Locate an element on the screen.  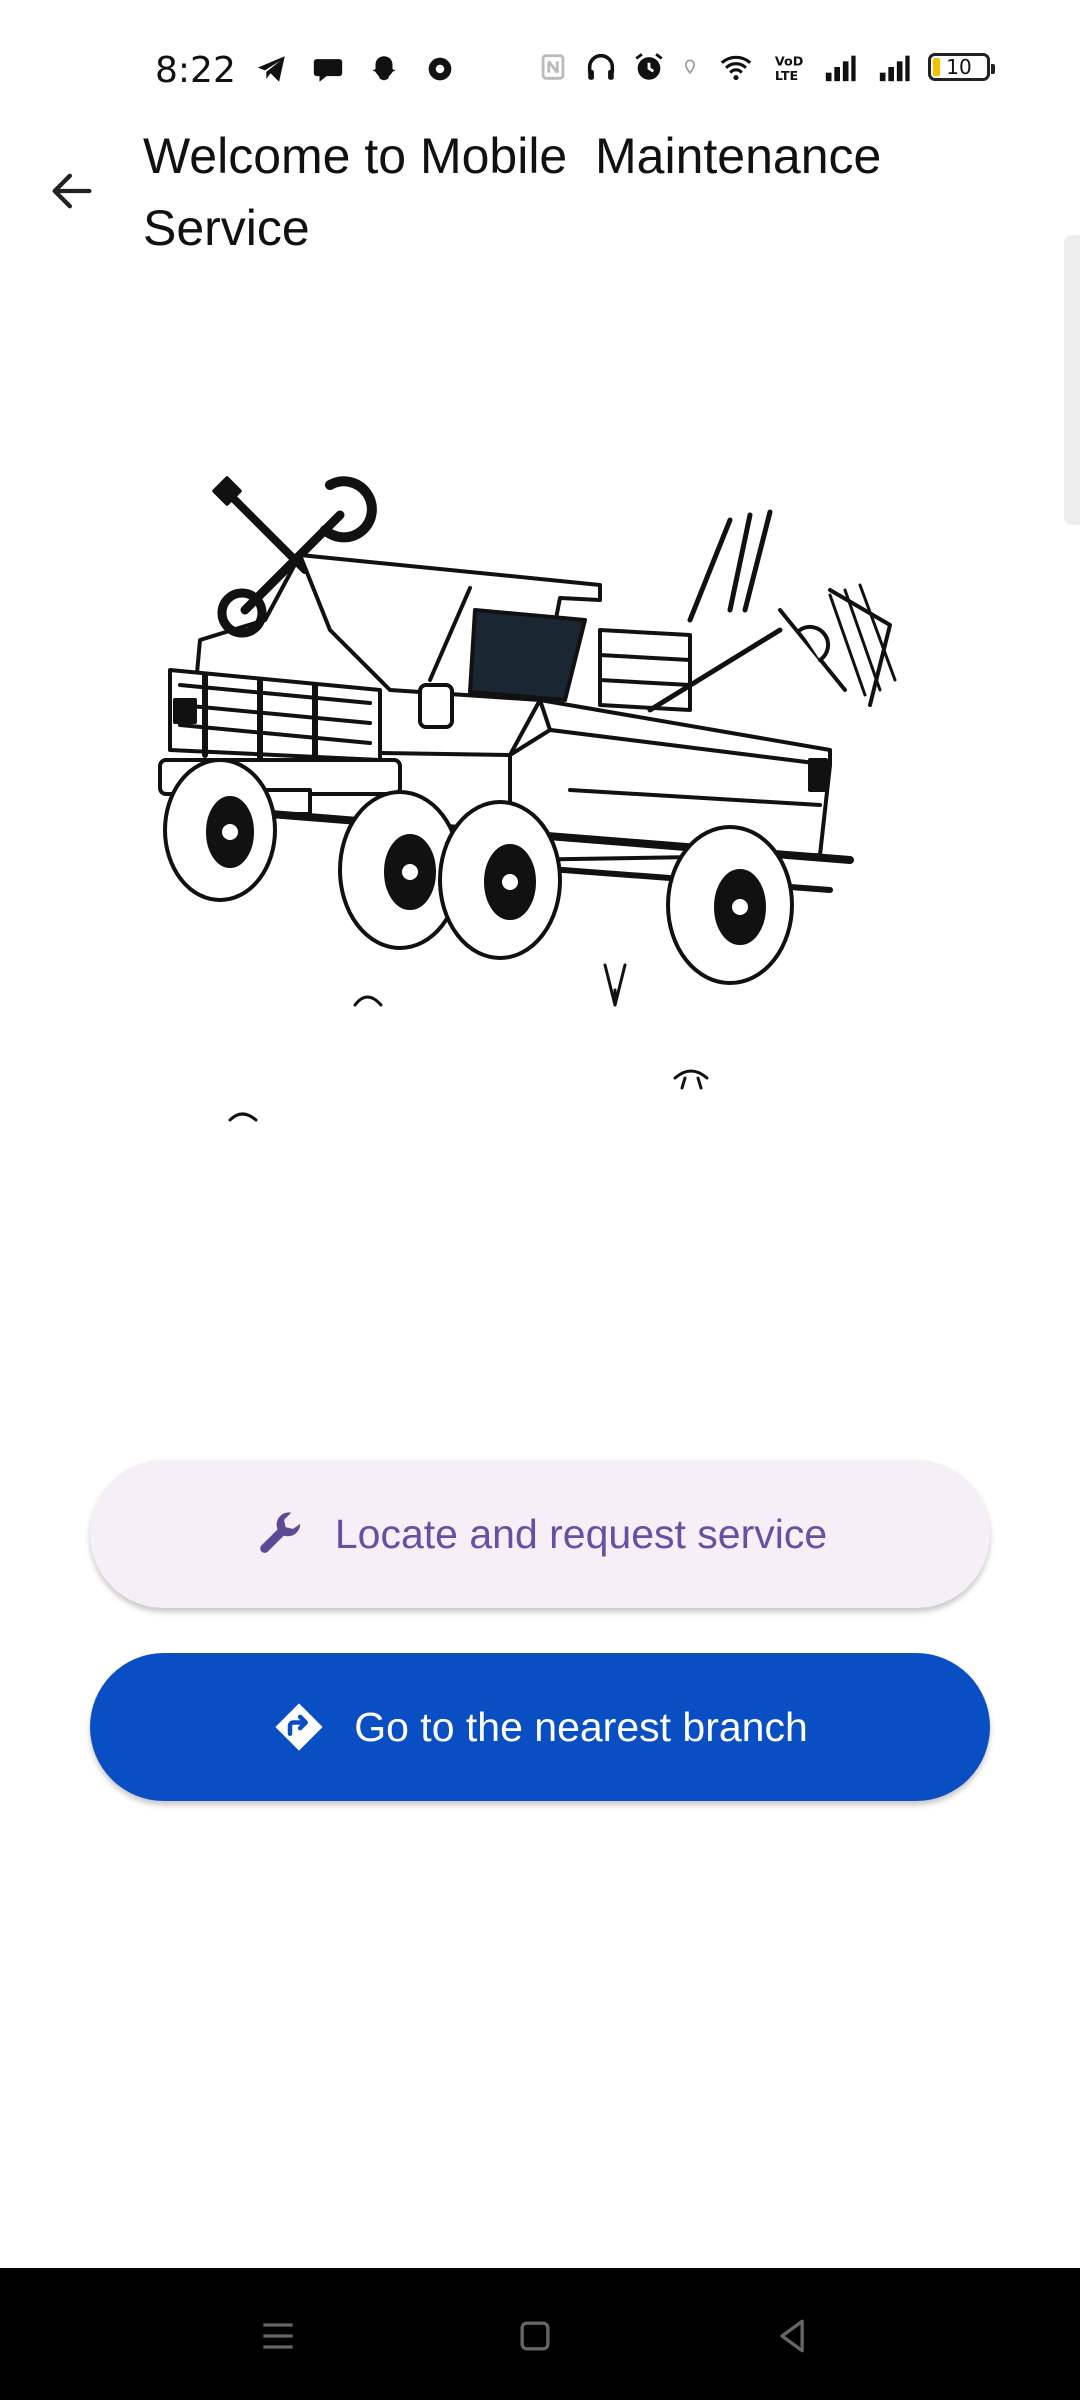
back-nav-button is located at coordinates (793, 2336).